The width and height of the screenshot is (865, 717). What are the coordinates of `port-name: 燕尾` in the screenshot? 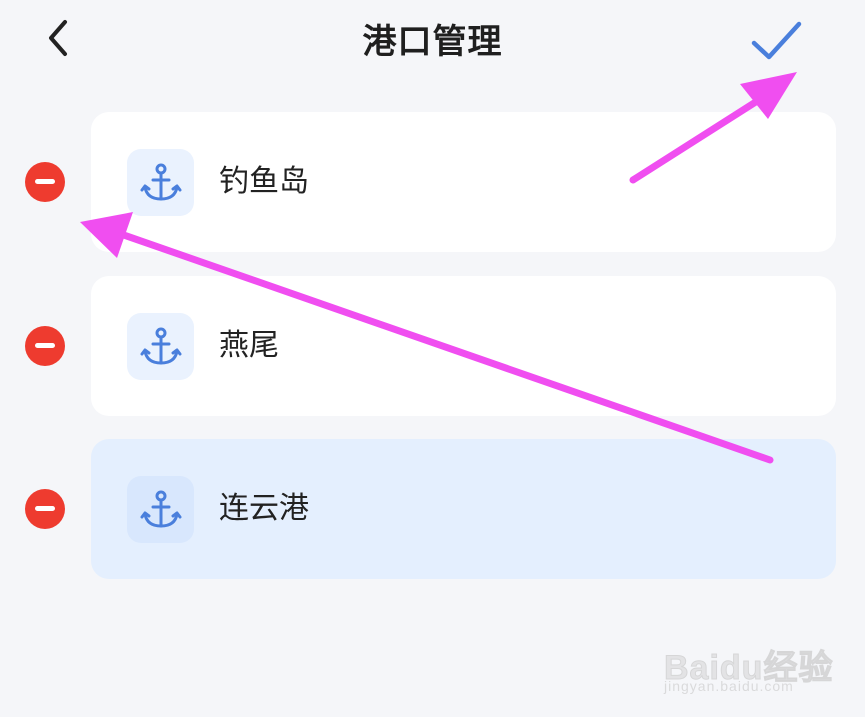 It's located at (249, 345).